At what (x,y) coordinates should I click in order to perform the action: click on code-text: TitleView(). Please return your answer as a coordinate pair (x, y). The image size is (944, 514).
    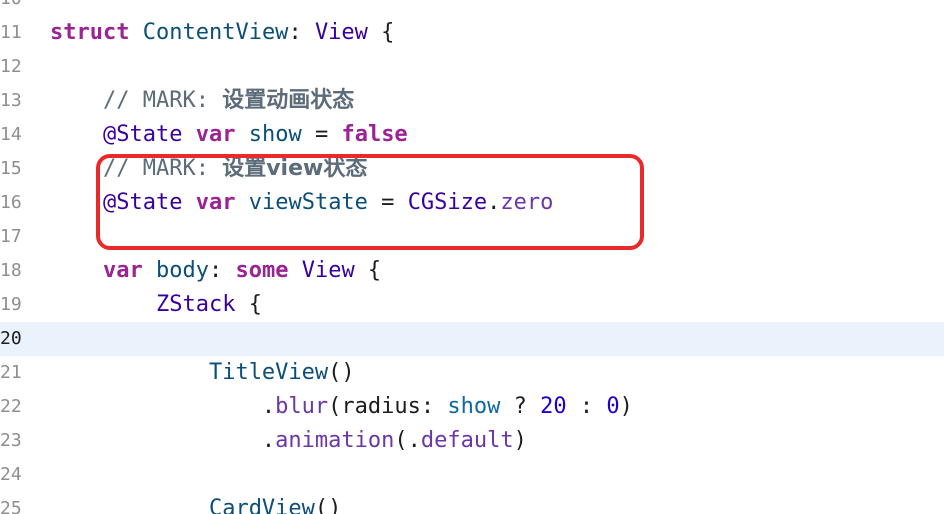
    Looking at the image, I should click on (202, 373).